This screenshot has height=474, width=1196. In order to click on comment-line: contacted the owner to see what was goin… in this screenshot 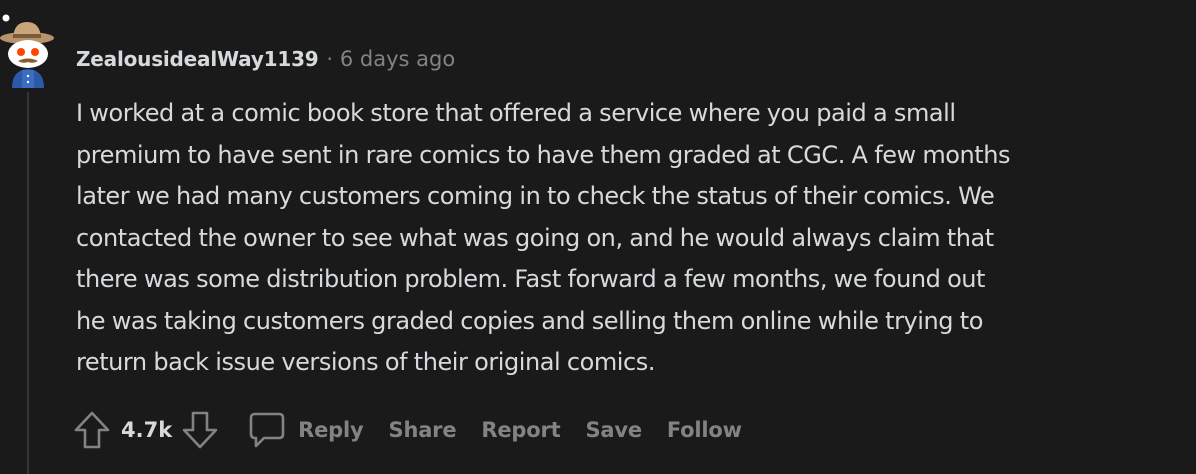, I will do `click(535, 237)`.